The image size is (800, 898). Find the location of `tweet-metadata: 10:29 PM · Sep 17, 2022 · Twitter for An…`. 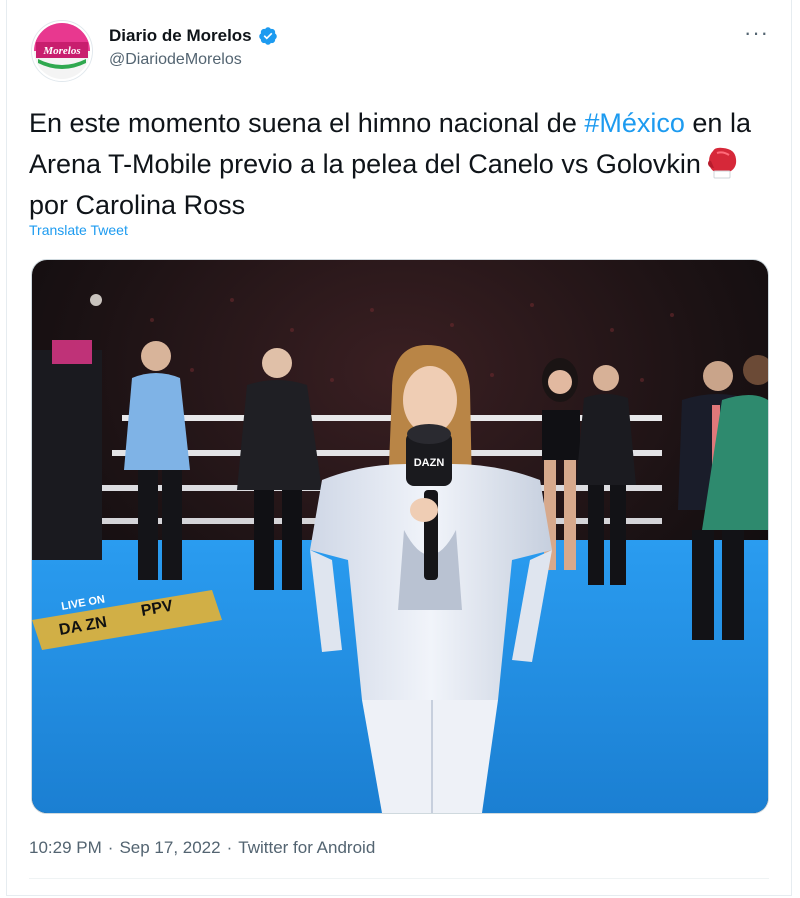

tweet-metadata: 10:29 PM · Sep 17, 2022 · Twitter for An… is located at coordinates (202, 848).